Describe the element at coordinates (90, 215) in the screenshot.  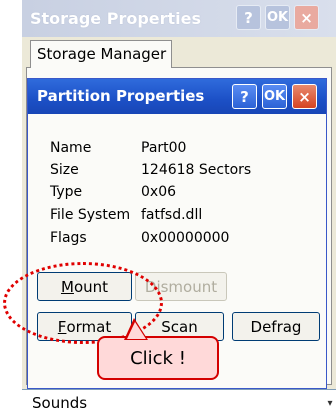
I see `prop-label-file-system: File System` at that location.